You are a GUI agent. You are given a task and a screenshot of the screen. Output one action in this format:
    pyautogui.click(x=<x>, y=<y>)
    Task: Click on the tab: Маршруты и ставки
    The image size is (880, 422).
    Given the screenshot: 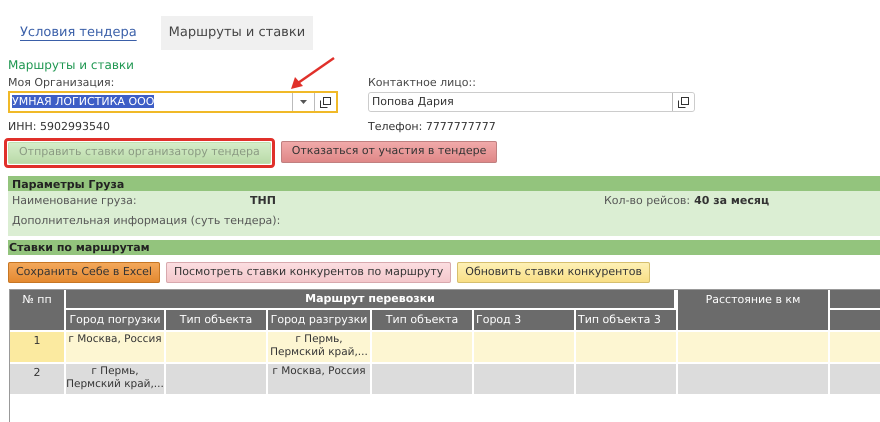 What is the action you would take?
    pyautogui.click(x=237, y=33)
    